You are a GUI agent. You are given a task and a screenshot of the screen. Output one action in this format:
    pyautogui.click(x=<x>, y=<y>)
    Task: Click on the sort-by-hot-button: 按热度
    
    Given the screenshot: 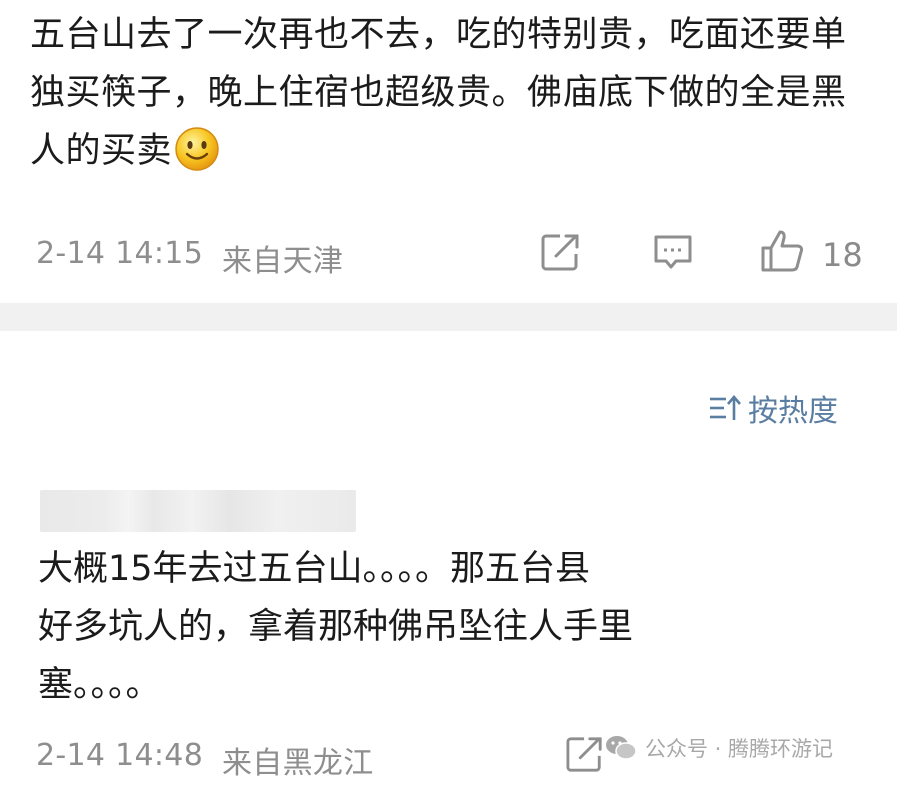 What is the action you would take?
    pyautogui.click(x=773, y=408)
    